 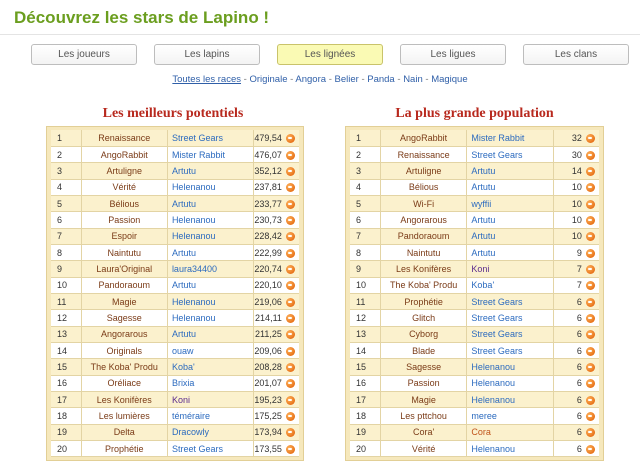 I want to click on lineage-link: Oréliace, so click(x=124, y=384).